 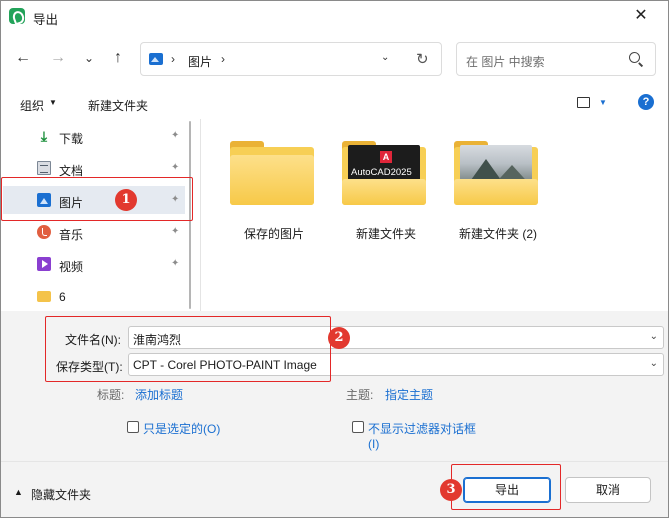 What do you see at coordinates (71, 139) in the screenshot?
I see `sidebar-item-label: 下载` at bounding box center [71, 139].